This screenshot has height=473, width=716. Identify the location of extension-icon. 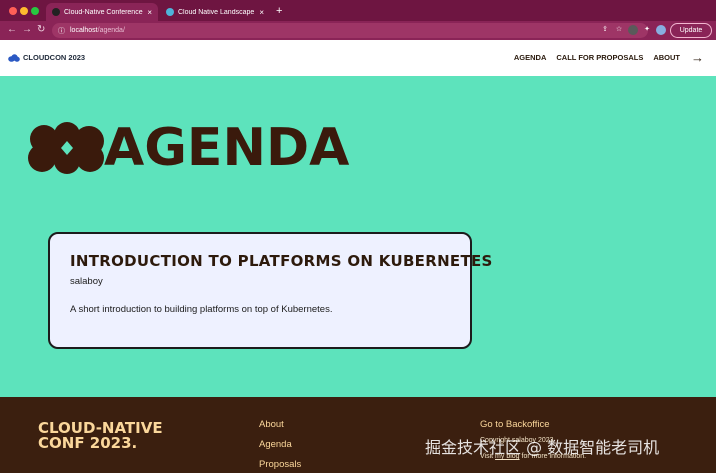
(633, 30).